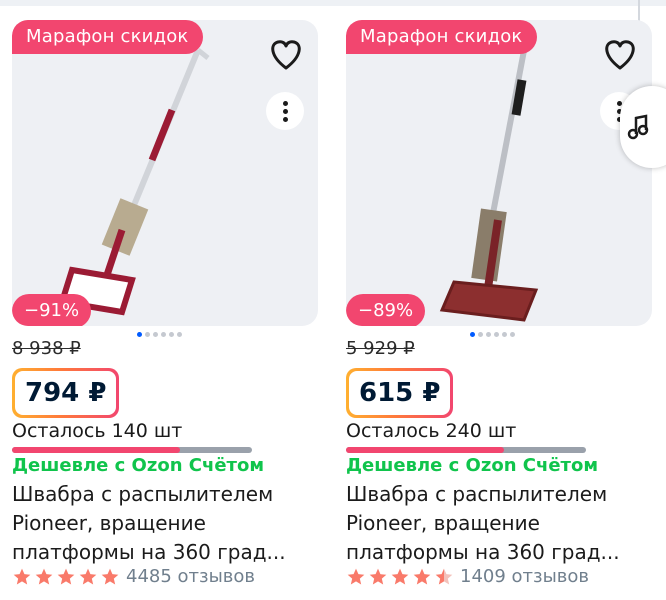 The height and width of the screenshot is (600, 666). I want to click on discount-badge: −89%, so click(386, 310).